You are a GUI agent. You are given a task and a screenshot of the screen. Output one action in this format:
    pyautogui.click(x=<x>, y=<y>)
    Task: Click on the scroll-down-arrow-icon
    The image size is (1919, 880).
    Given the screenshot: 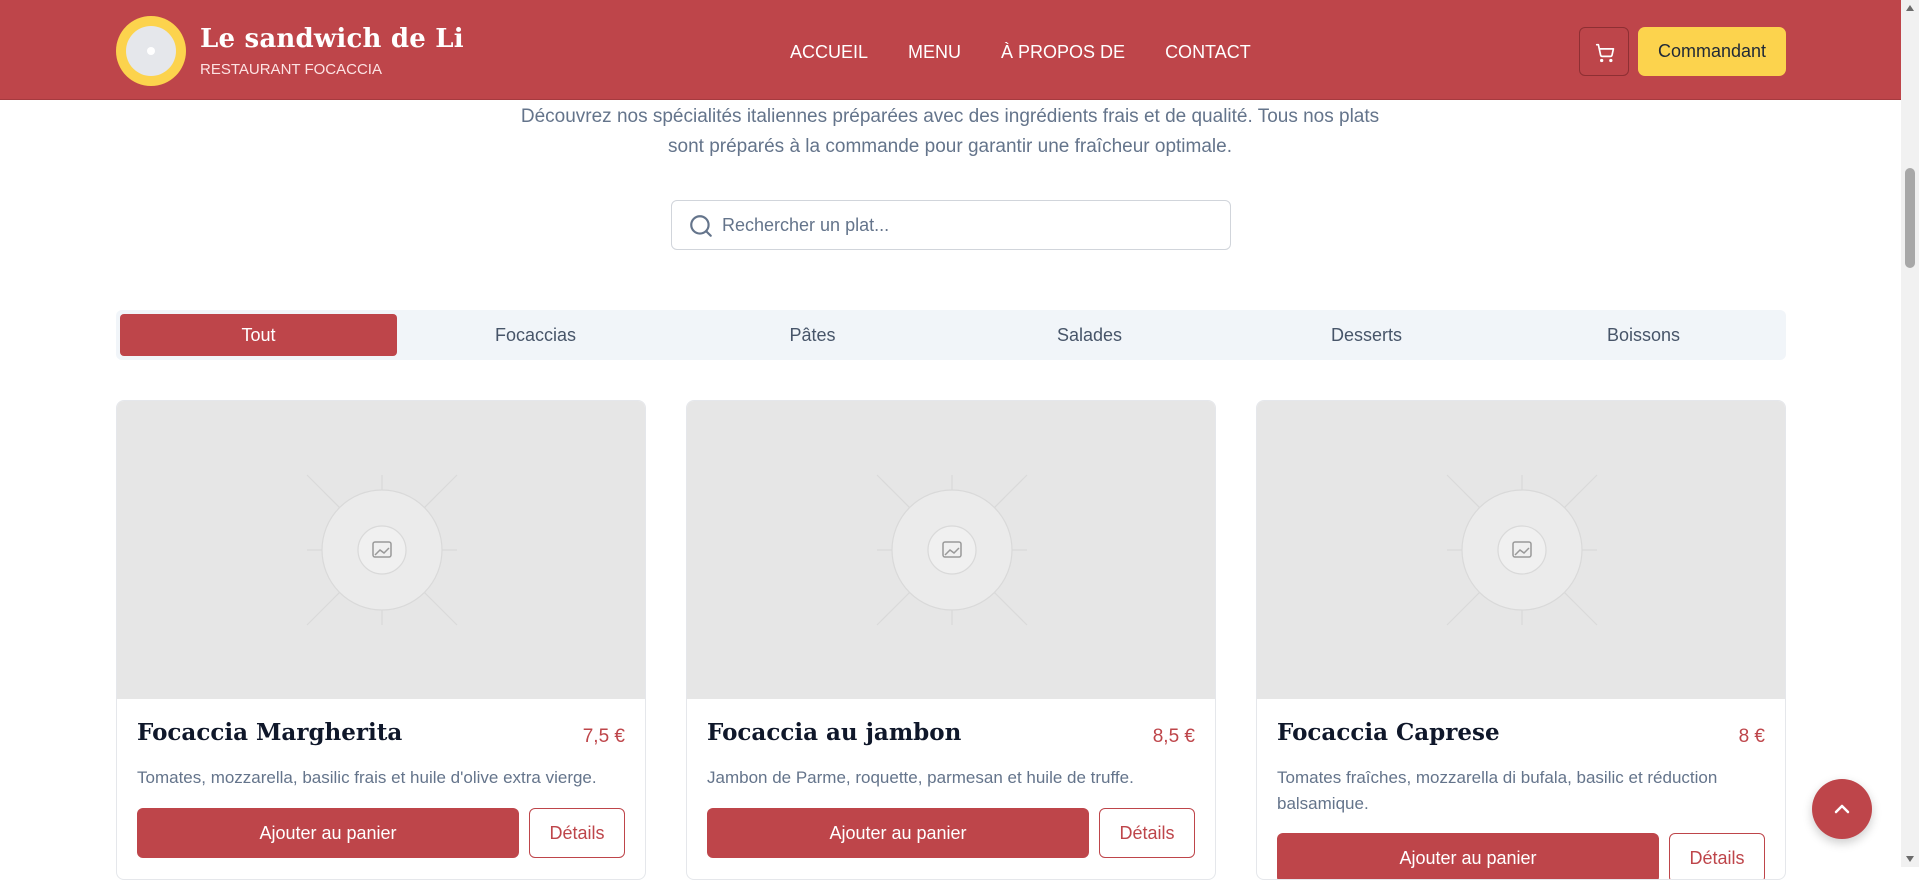 What is the action you would take?
    pyautogui.click(x=1910, y=859)
    